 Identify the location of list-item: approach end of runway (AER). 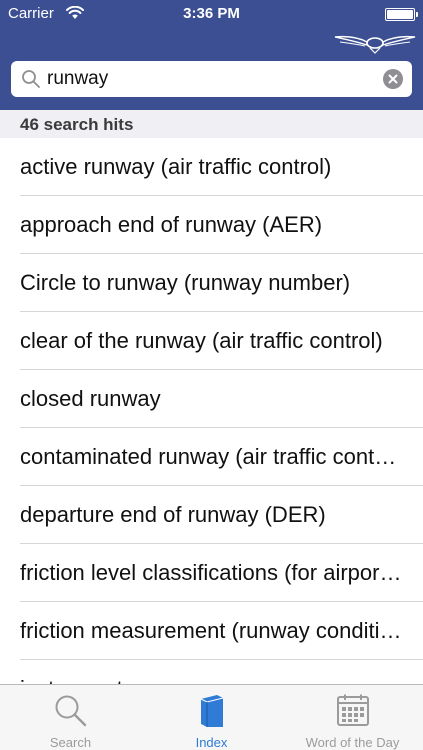
(211, 225).